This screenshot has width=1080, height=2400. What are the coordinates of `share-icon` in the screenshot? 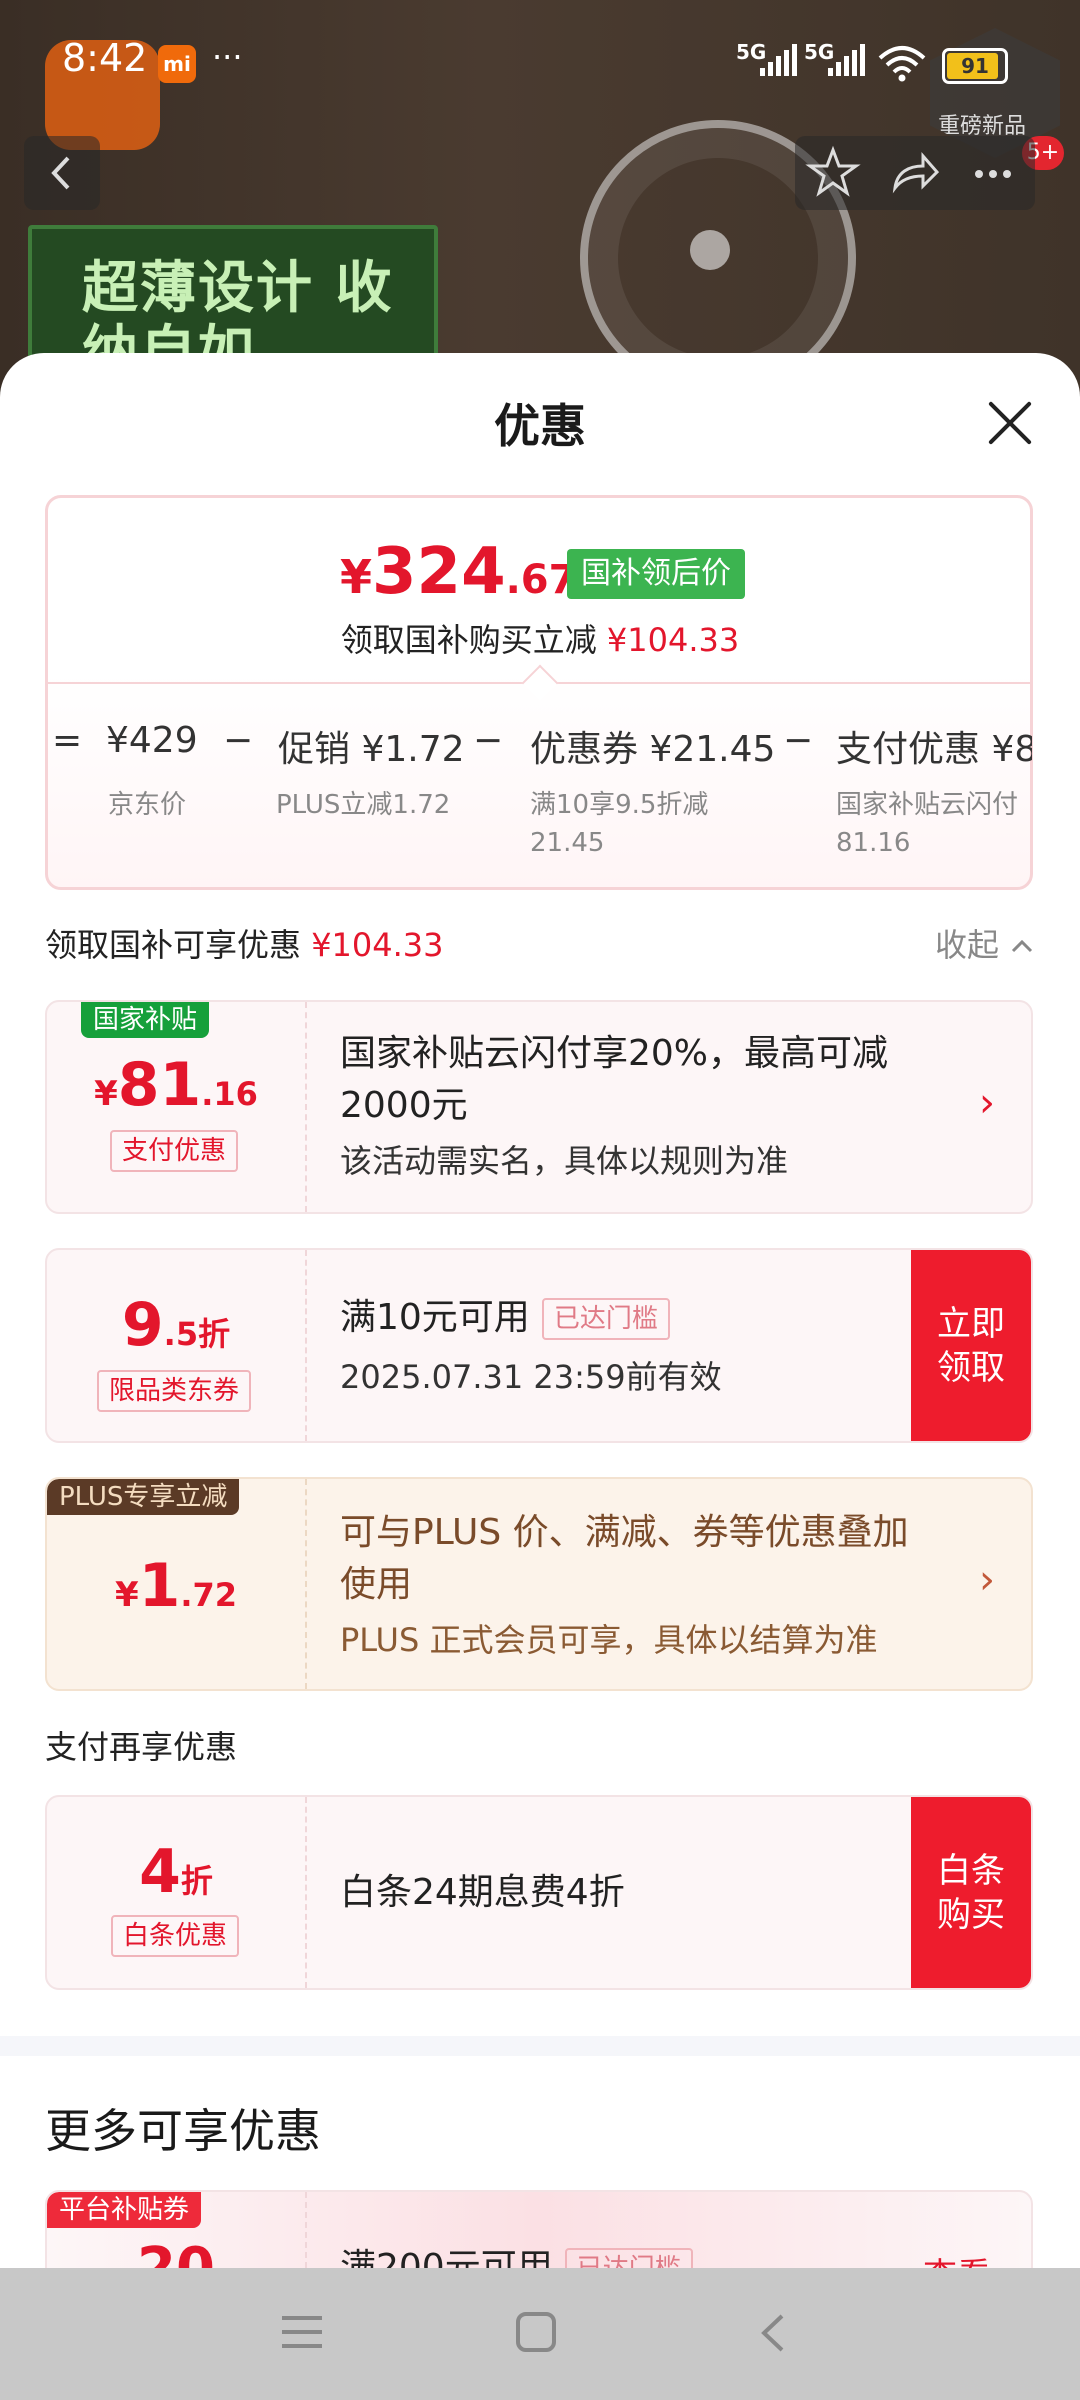 It's located at (913, 172).